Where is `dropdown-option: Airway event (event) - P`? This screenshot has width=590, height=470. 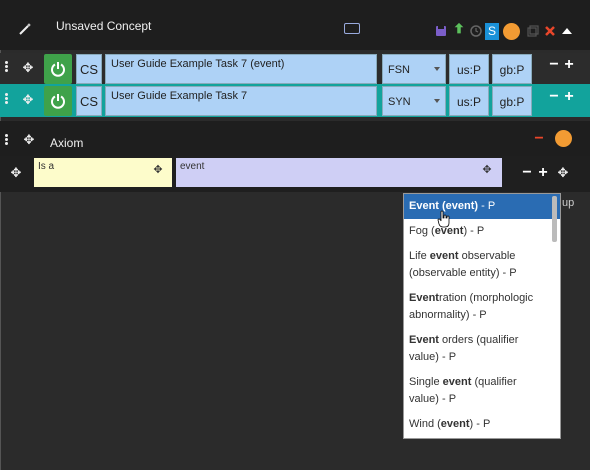 dropdown-option: Airway event (event) - P is located at coordinates (482, 437).